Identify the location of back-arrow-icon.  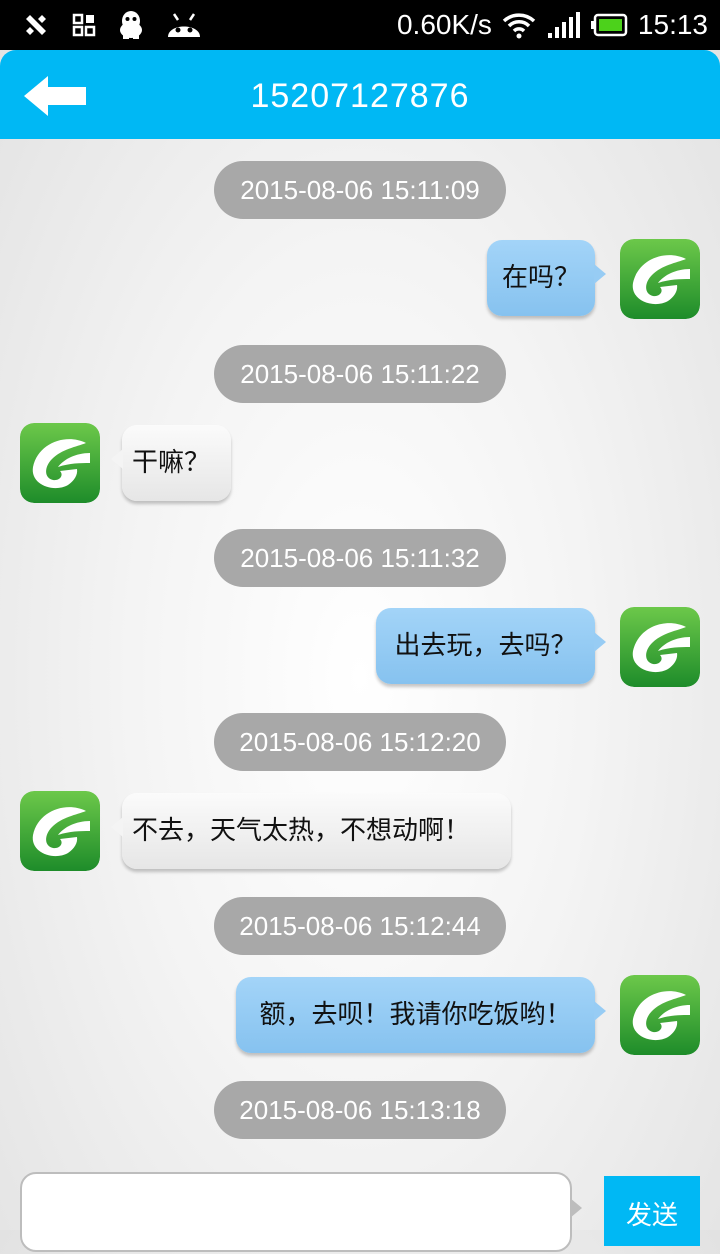
(55, 96).